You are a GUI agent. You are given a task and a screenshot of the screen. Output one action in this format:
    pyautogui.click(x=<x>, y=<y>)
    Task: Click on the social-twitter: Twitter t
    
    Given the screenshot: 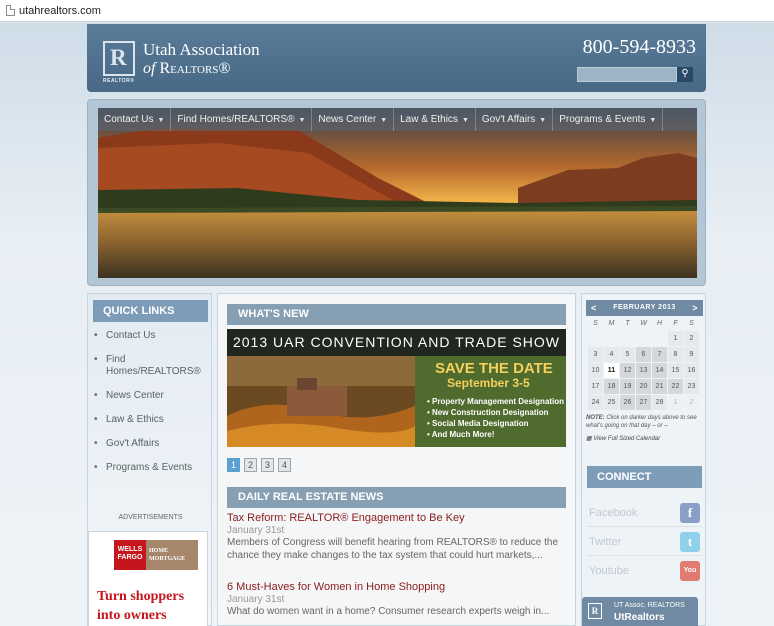 What is the action you would take?
    pyautogui.click(x=644, y=542)
    